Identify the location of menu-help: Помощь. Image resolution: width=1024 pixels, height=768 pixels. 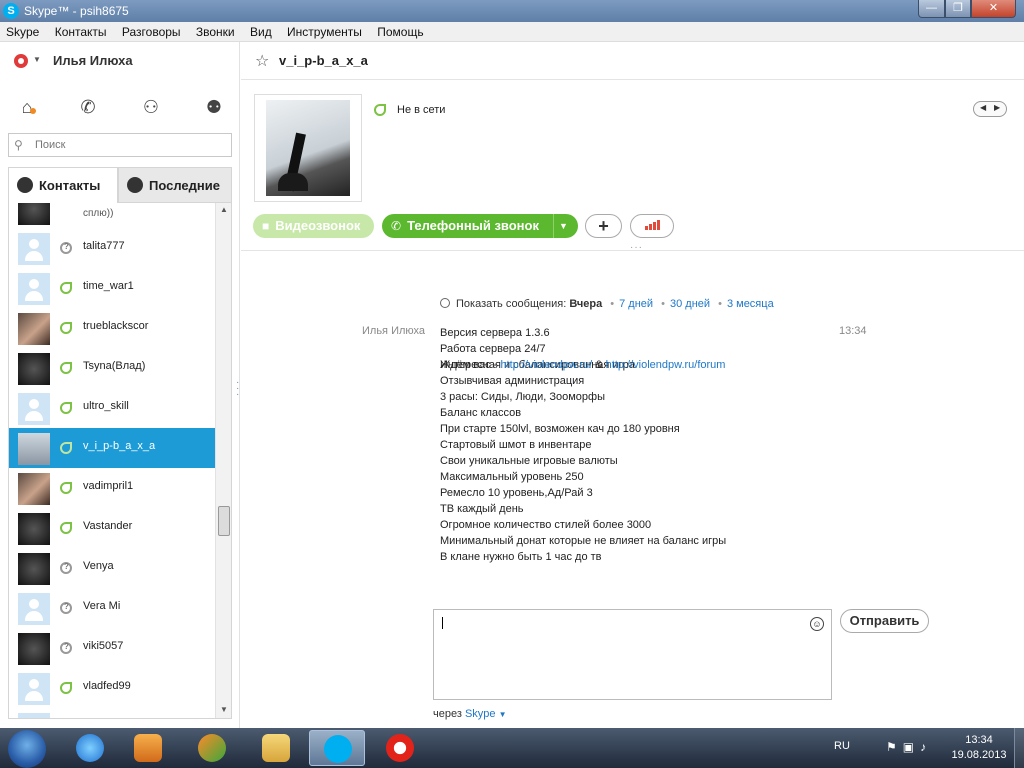
(400, 30).